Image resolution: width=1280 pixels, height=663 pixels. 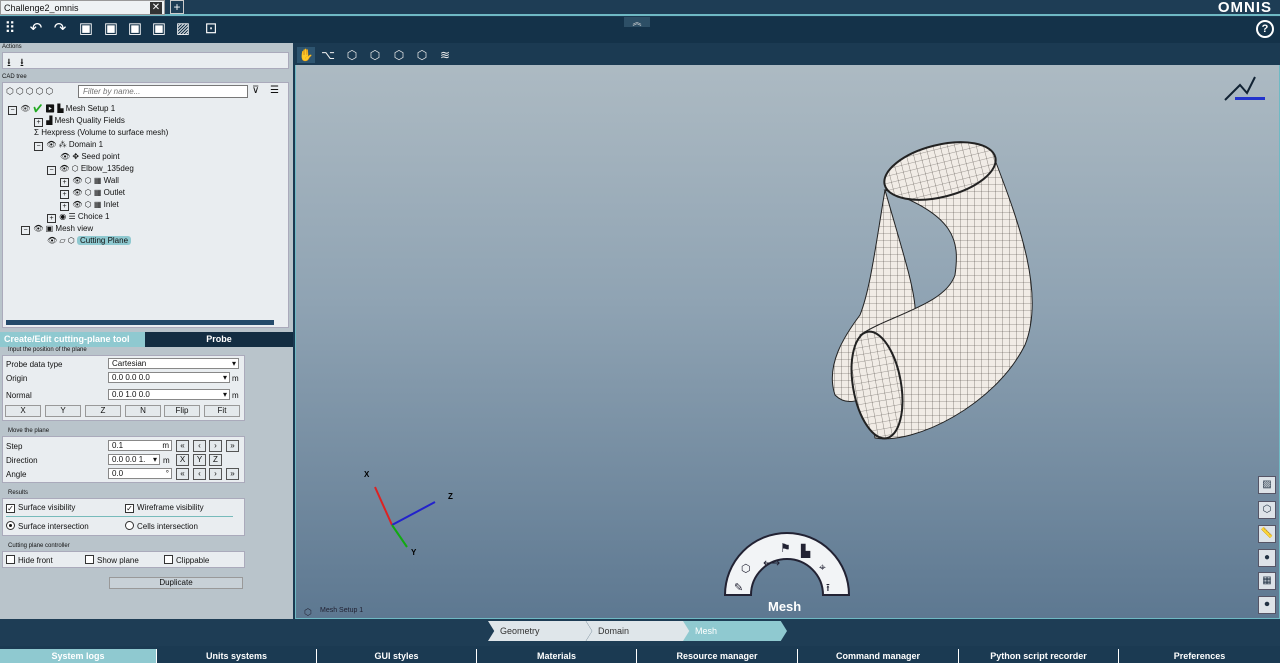 I want to click on direction-input: 0.0 0.0 1. ▾, so click(x=134, y=459).